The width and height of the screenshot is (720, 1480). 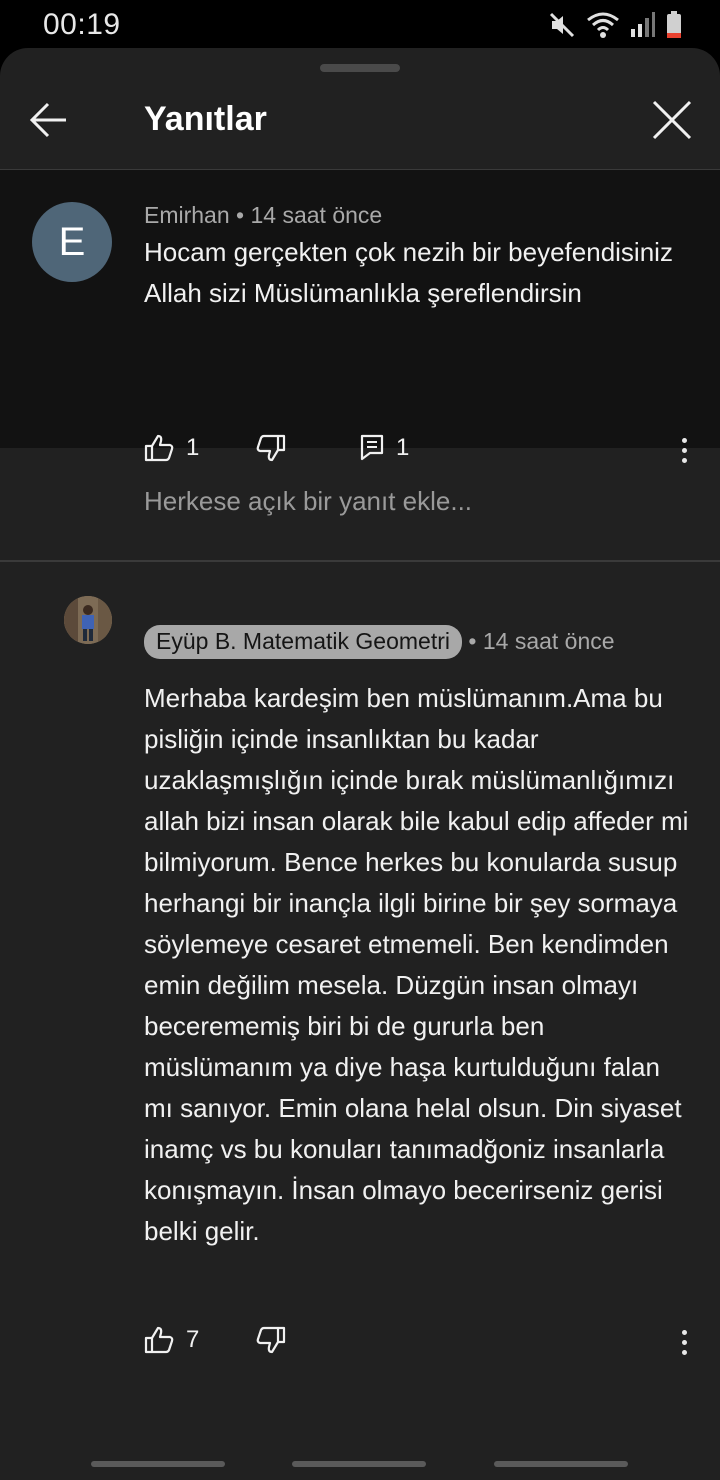 What do you see at coordinates (303, 642) in the screenshot?
I see `creator-author-chip: Eyüp B. Matematik Geometri` at bounding box center [303, 642].